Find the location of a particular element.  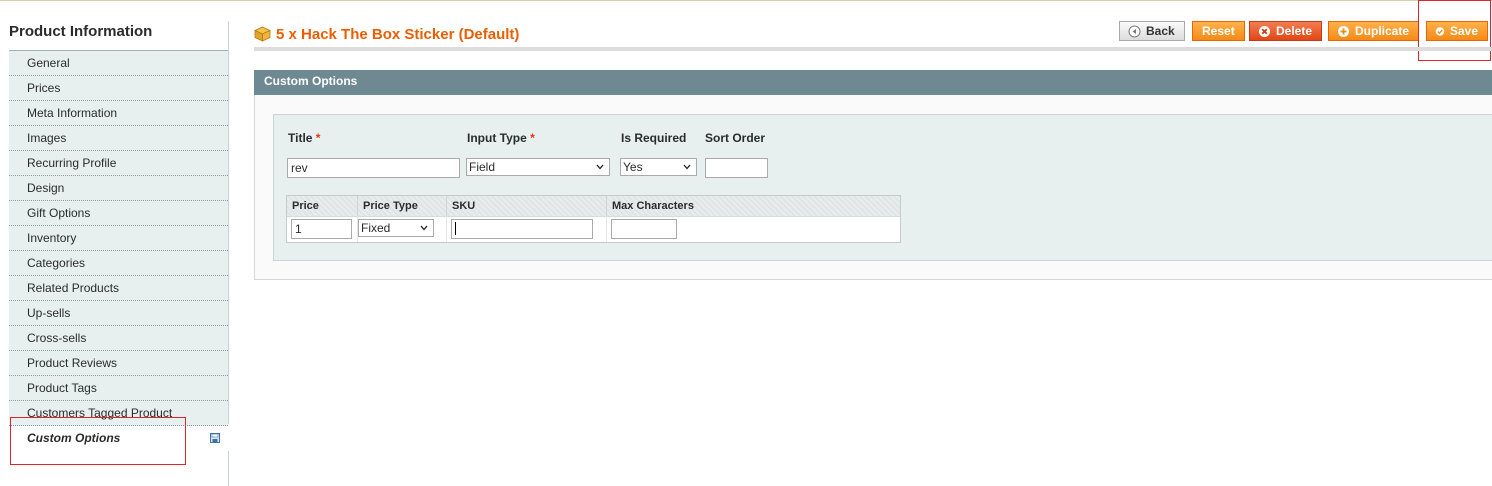

save-button-label: Save is located at coordinates (1463, 31).